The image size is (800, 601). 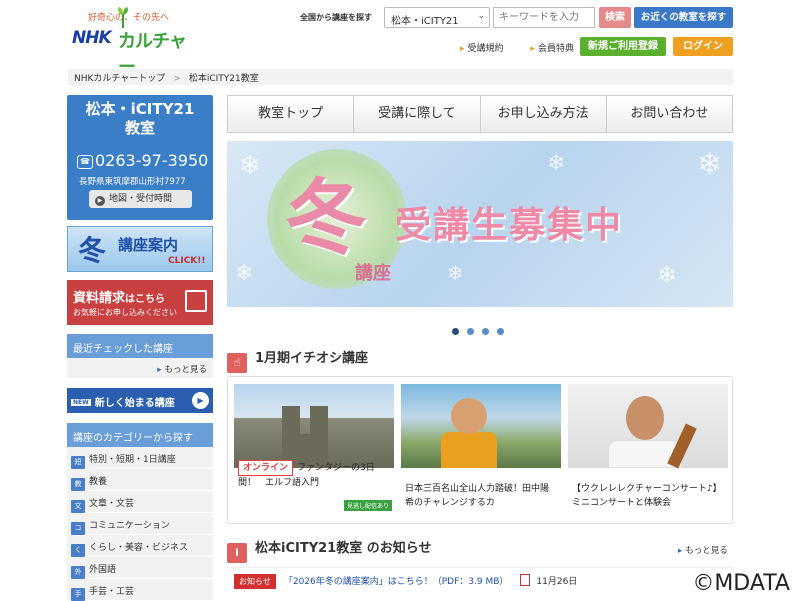 I want to click on news-more-link: ▸ もっと見る, so click(x=703, y=550).